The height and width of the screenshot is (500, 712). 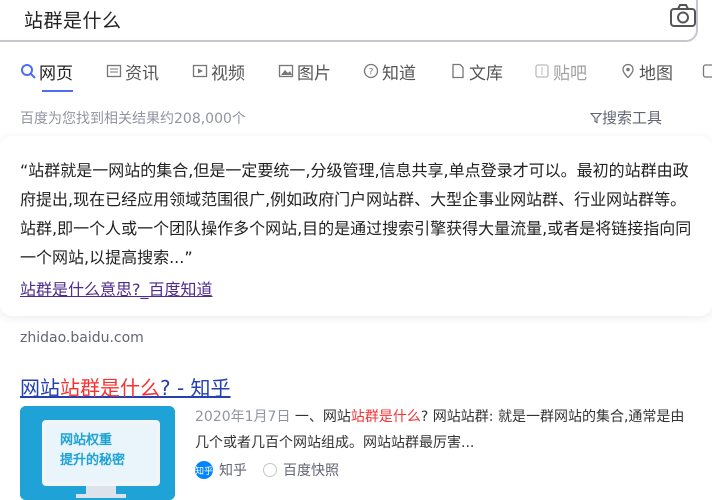 What do you see at coordinates (311, 470) in the screenshot?
I see `cache-link: 百度快照` at bounding box center [311, 470].